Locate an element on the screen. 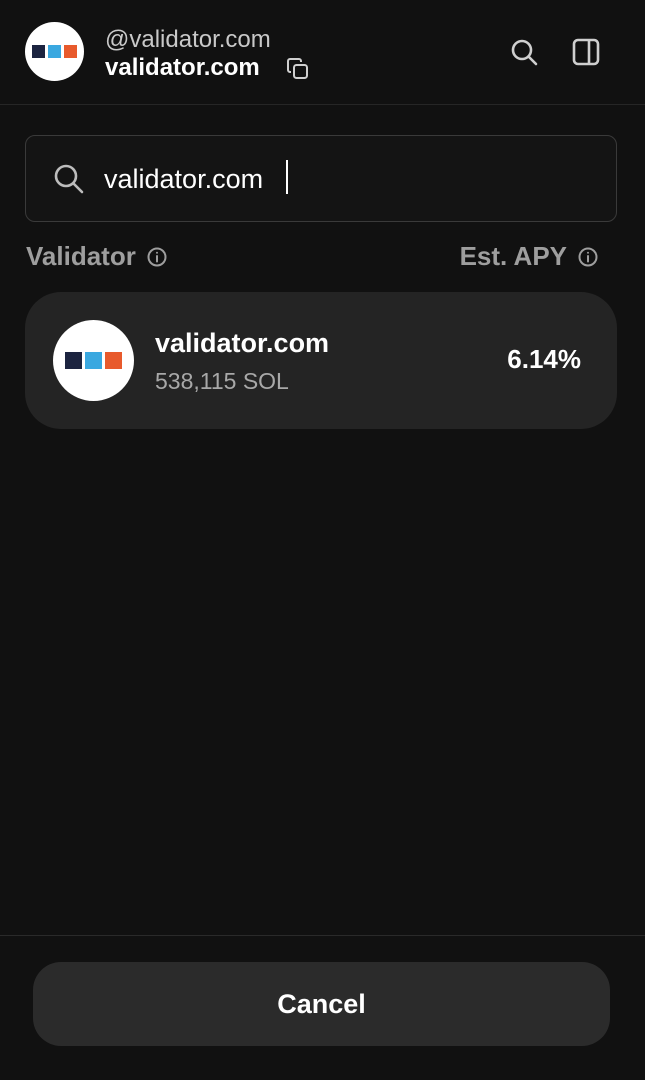  cancel-button: Cancel is located at coordinates (321, 1004).